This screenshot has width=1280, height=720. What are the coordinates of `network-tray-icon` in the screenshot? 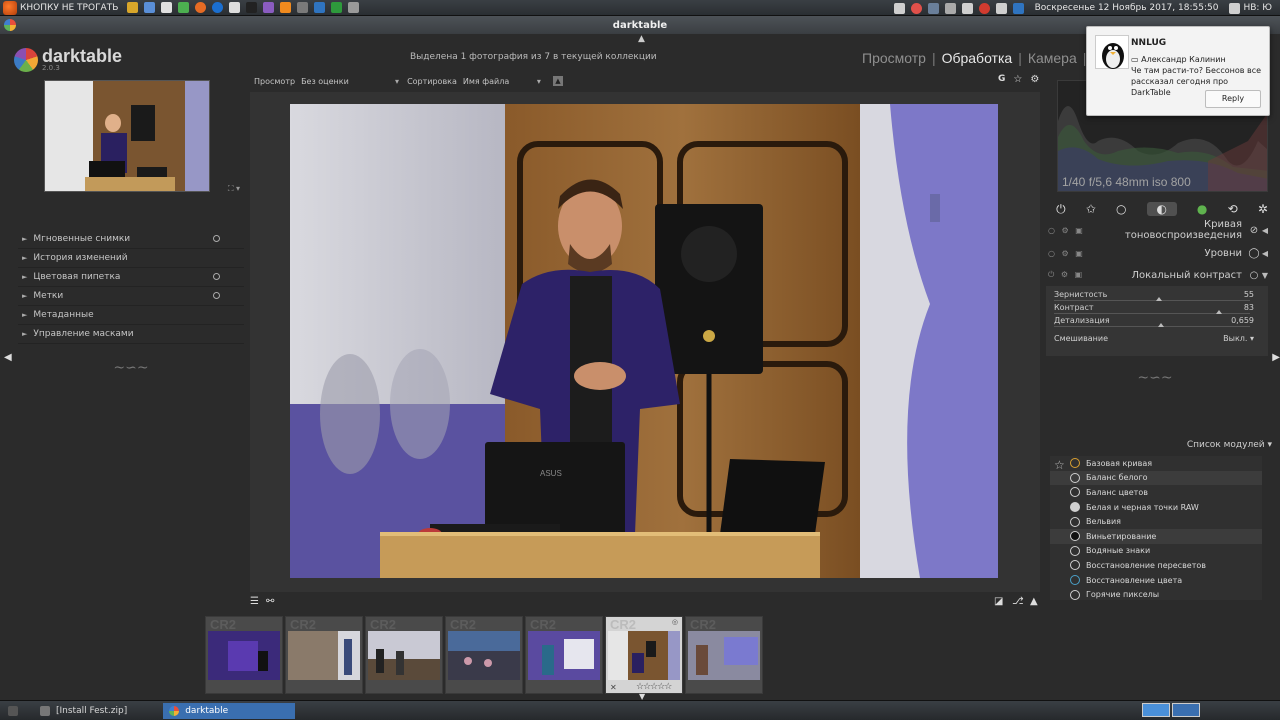 It's located at (899, 8).